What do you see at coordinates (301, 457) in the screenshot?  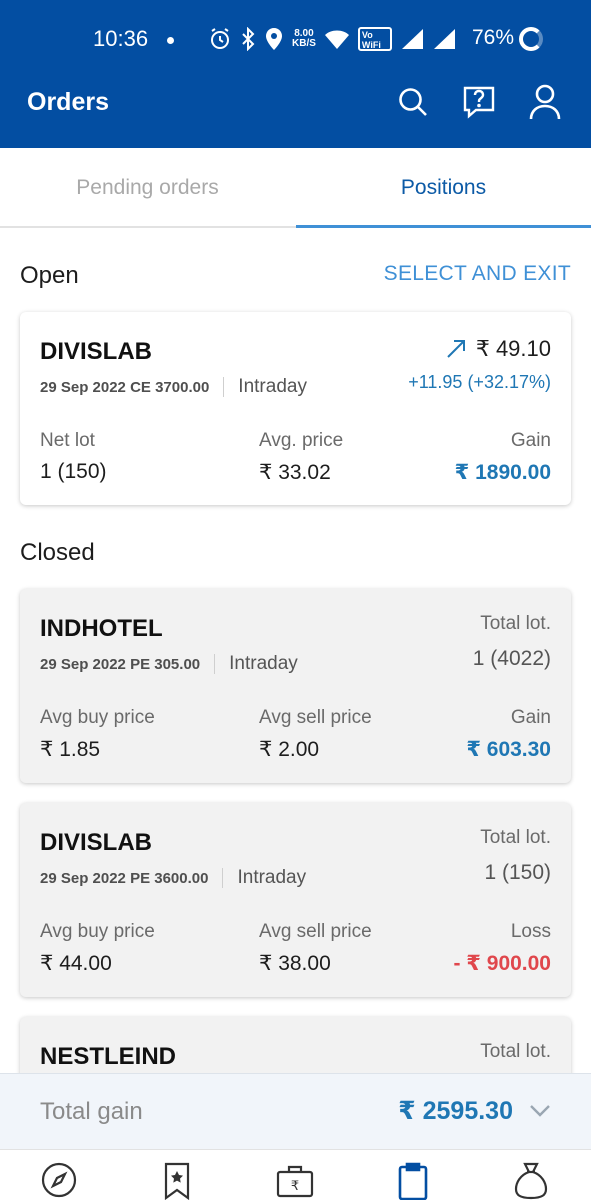 I see `avg-price-column: Avg. price ₹ 33.02` at bounding box center [301, 457].